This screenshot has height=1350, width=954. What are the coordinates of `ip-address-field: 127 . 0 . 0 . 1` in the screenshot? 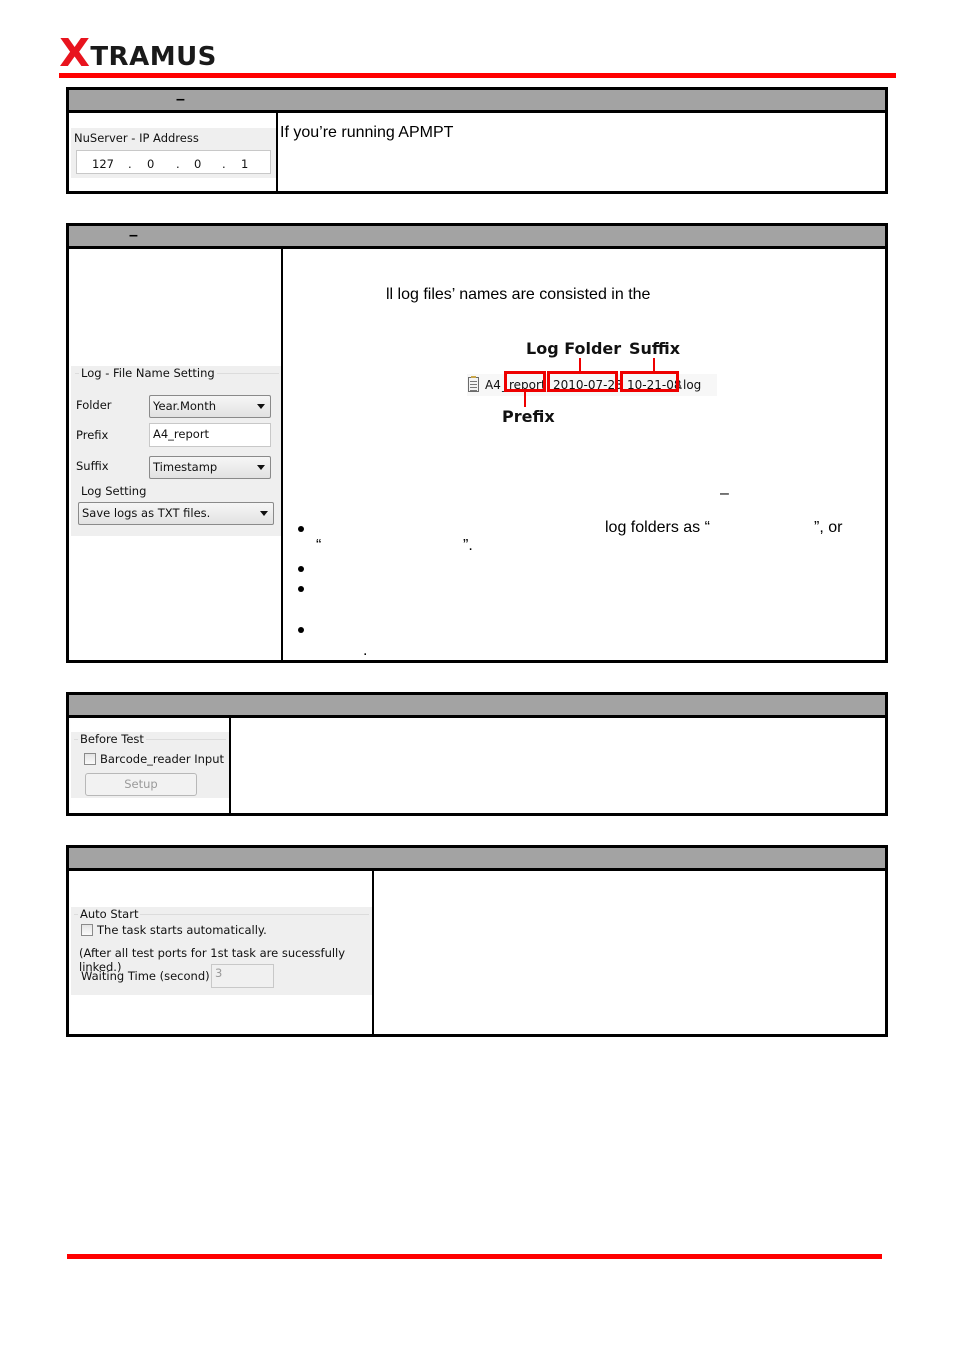 It's located at (173, 162).